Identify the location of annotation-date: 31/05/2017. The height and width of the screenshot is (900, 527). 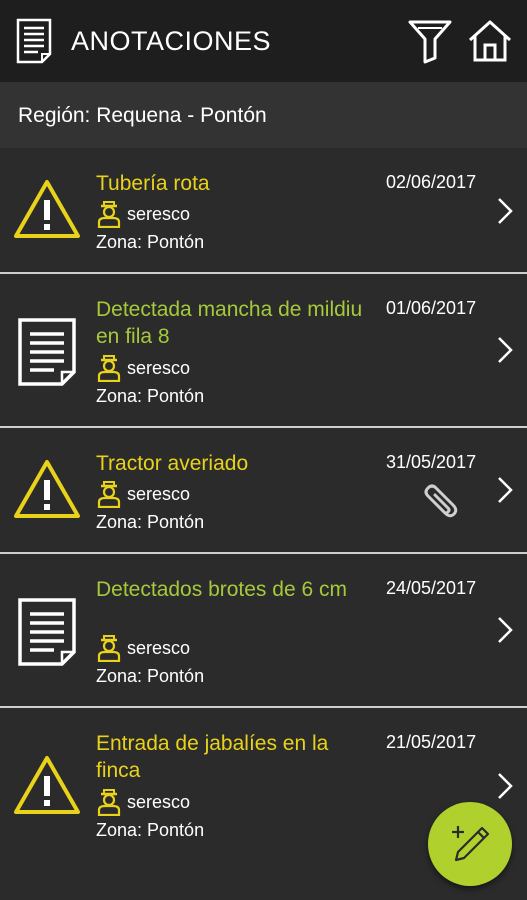
(431, 462).